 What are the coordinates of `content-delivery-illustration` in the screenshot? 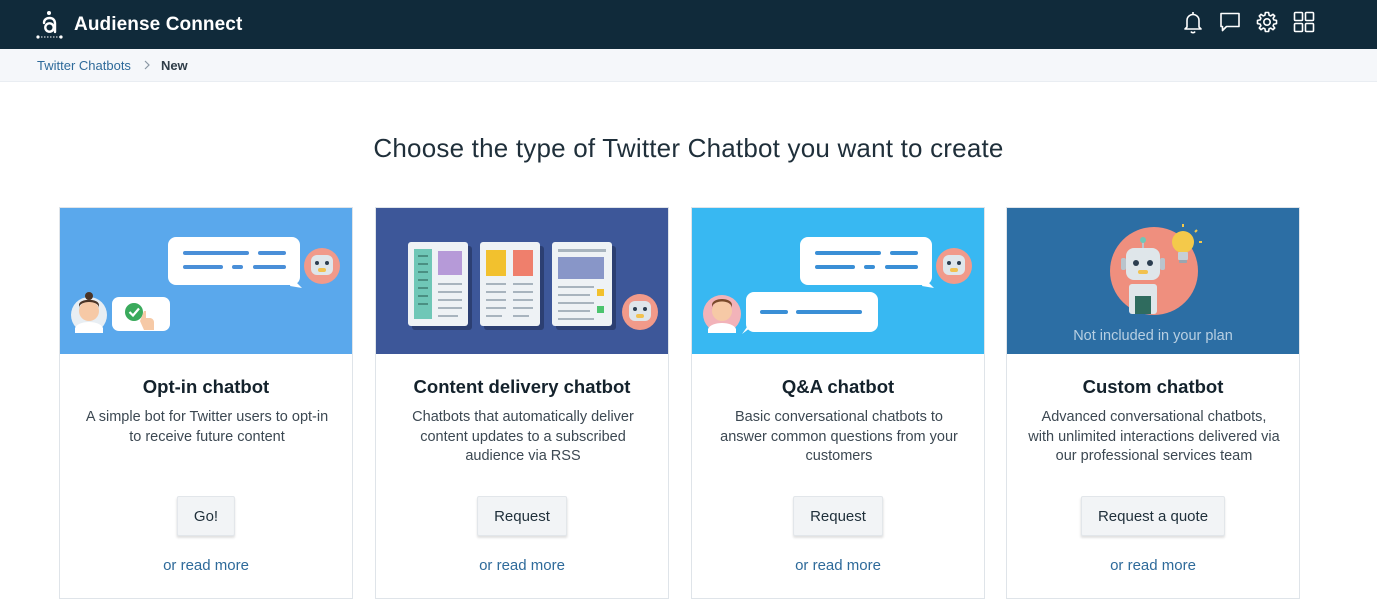 It's located at (522, 281).